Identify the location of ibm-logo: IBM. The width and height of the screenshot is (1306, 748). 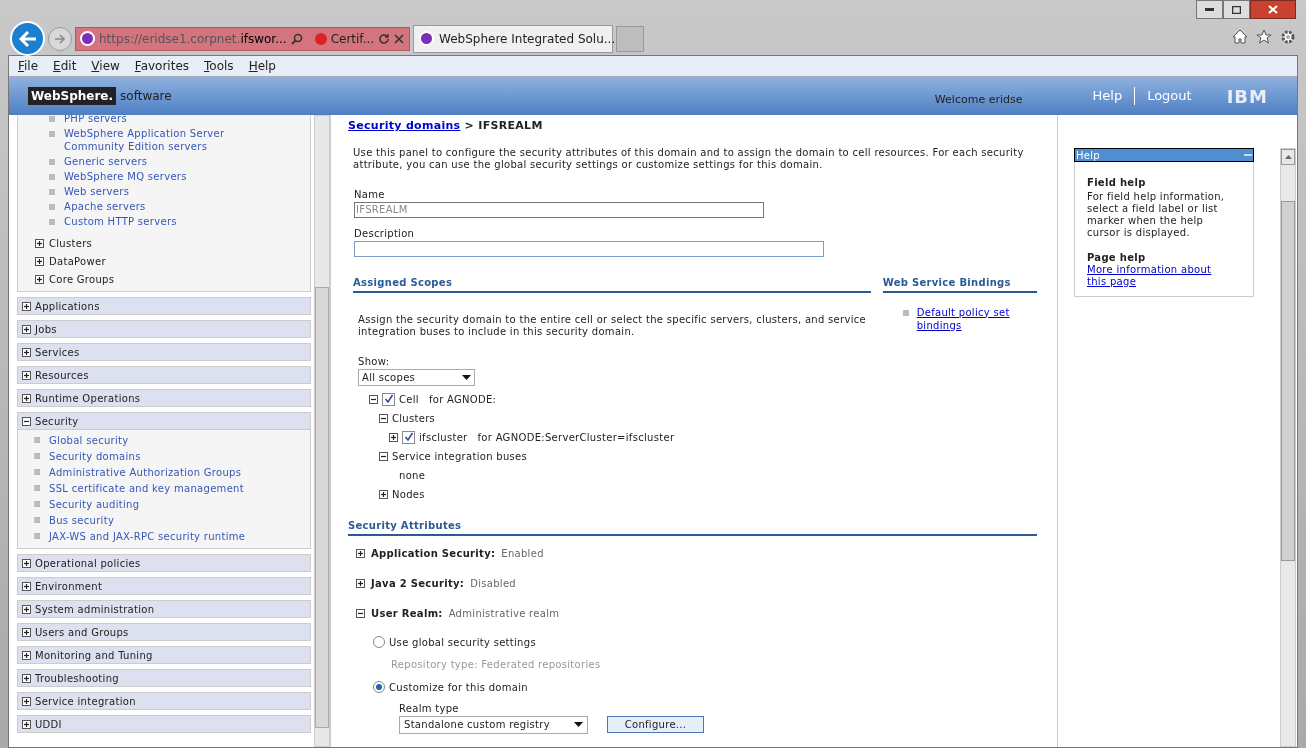
(1247, 96).